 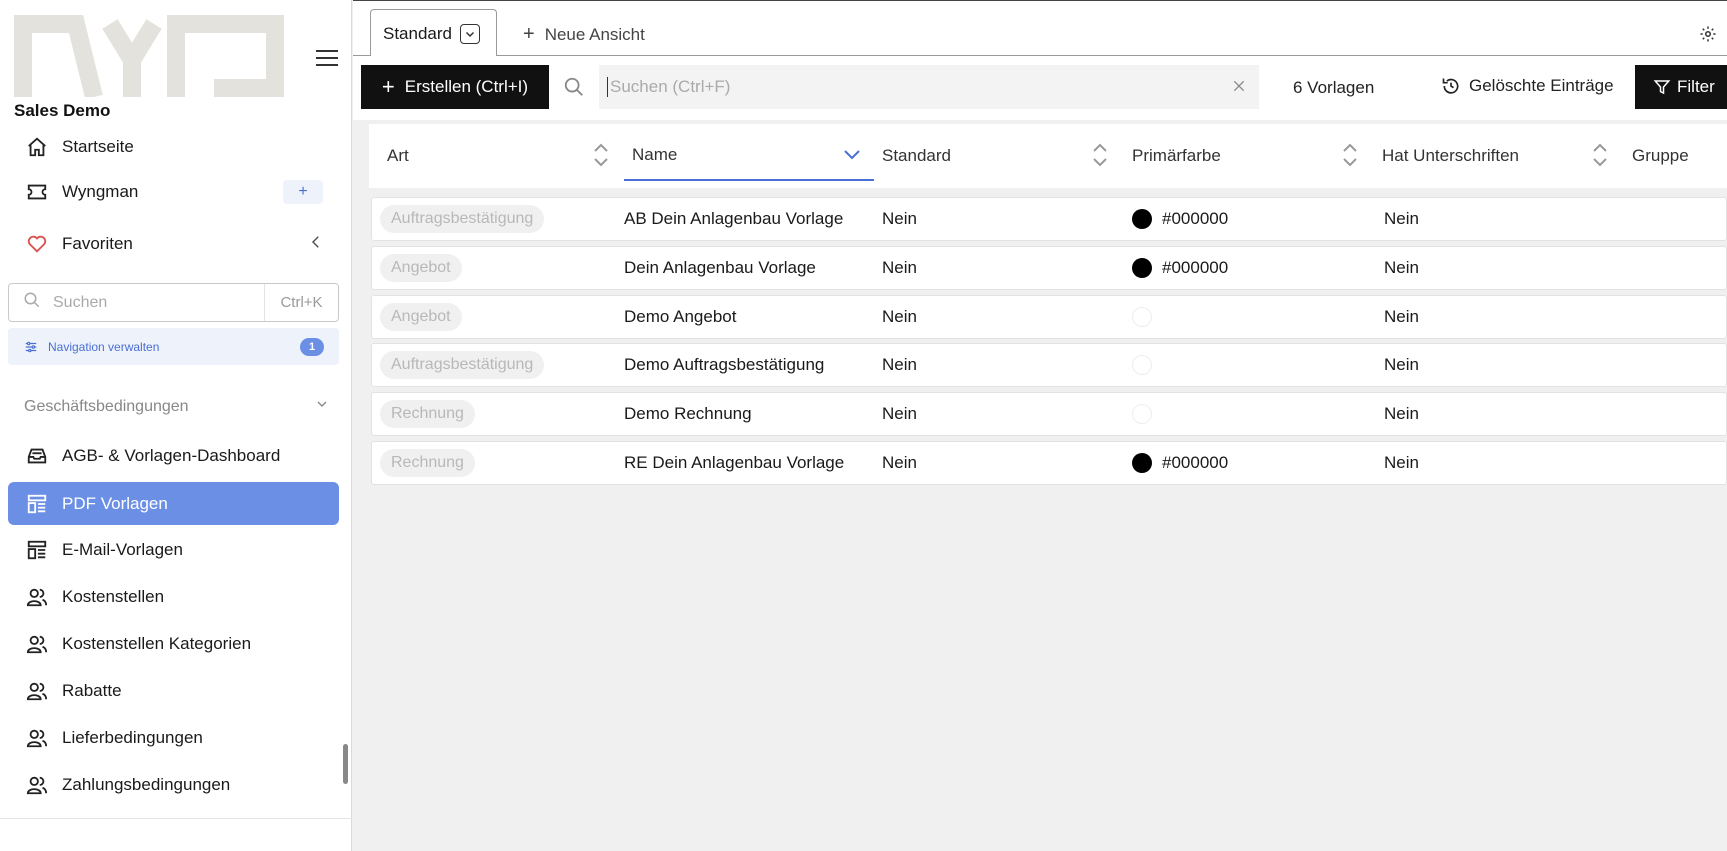 I want to click on company-logo, so click(x=149, y=56).